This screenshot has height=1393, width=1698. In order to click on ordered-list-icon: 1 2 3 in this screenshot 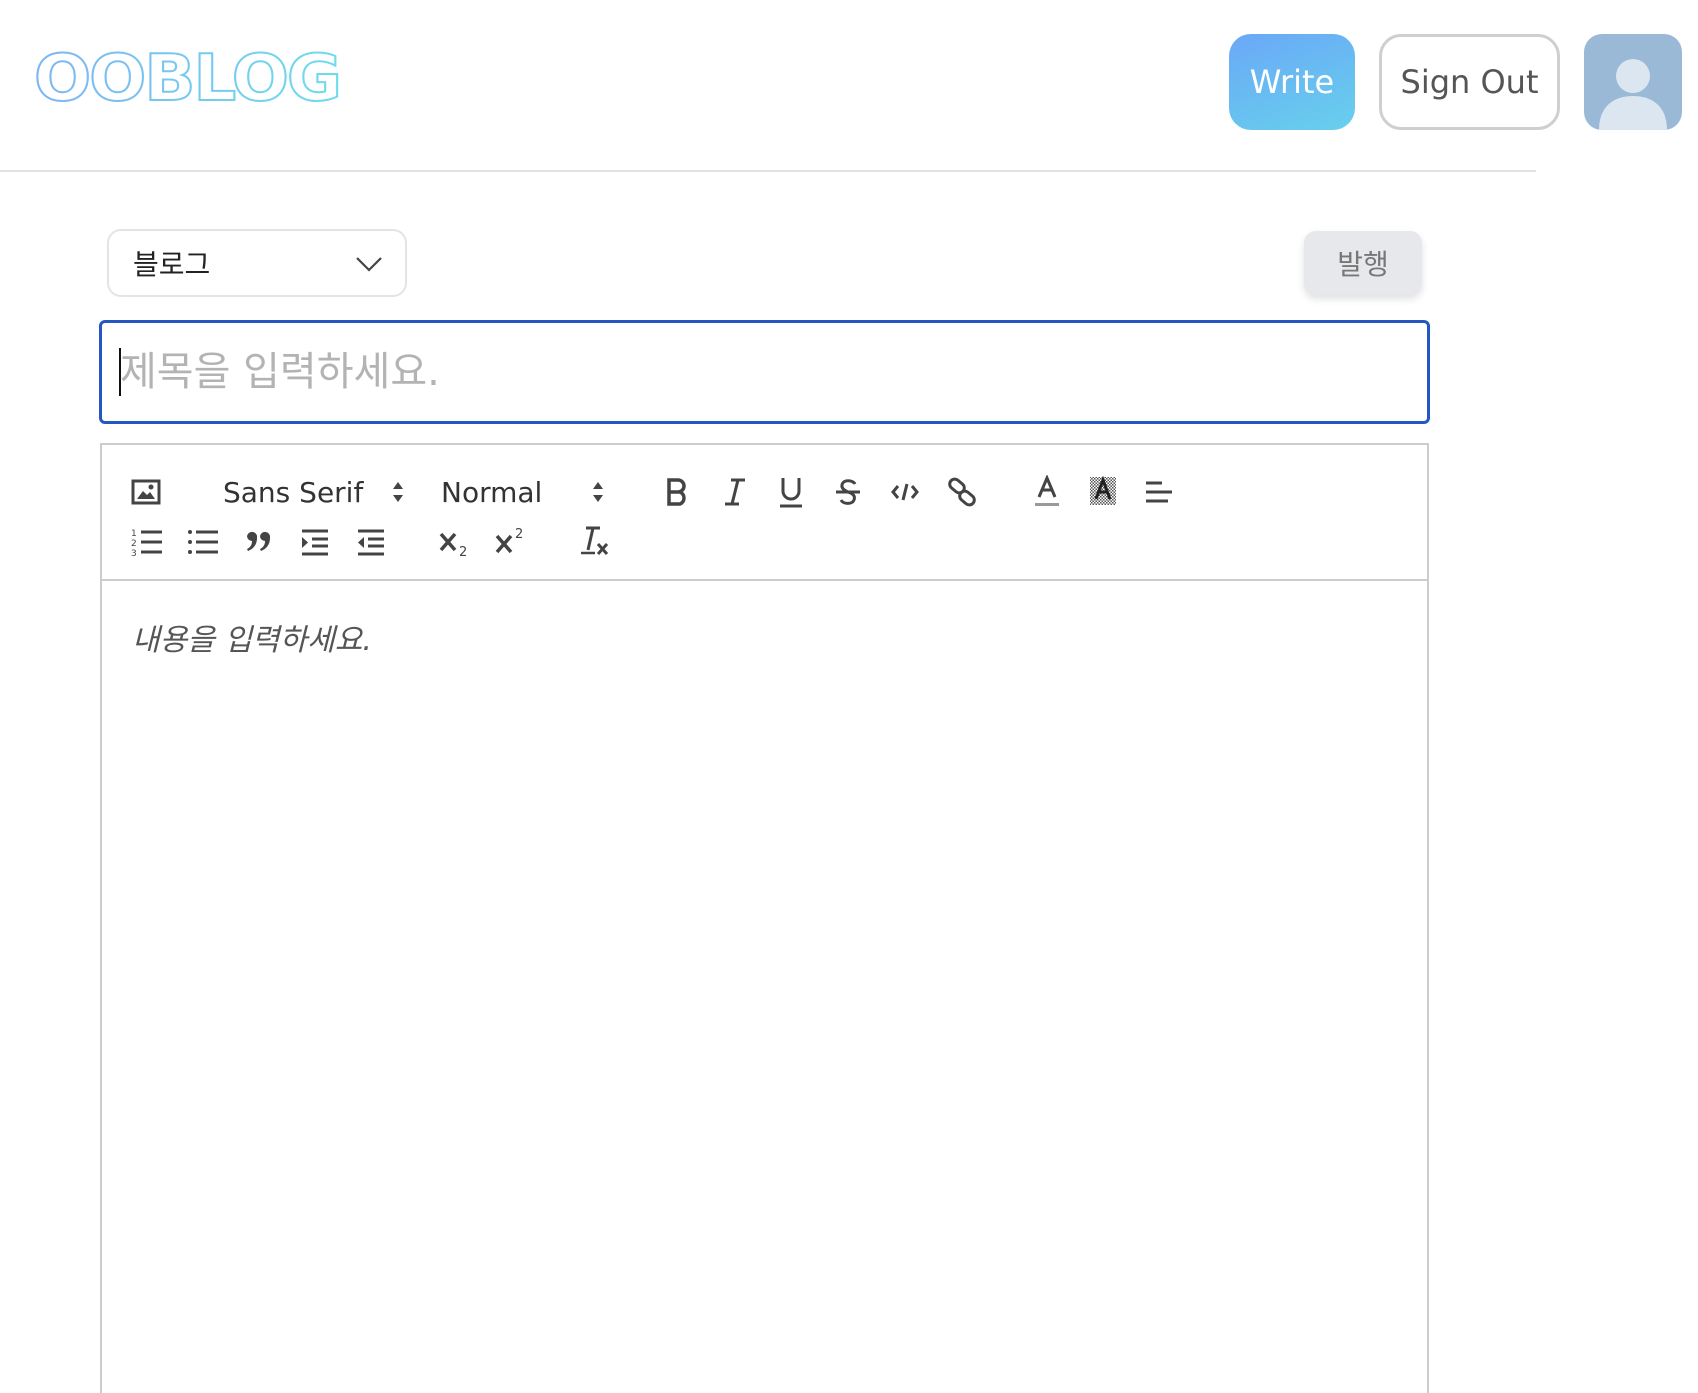, I will do `click(146, 543)`.